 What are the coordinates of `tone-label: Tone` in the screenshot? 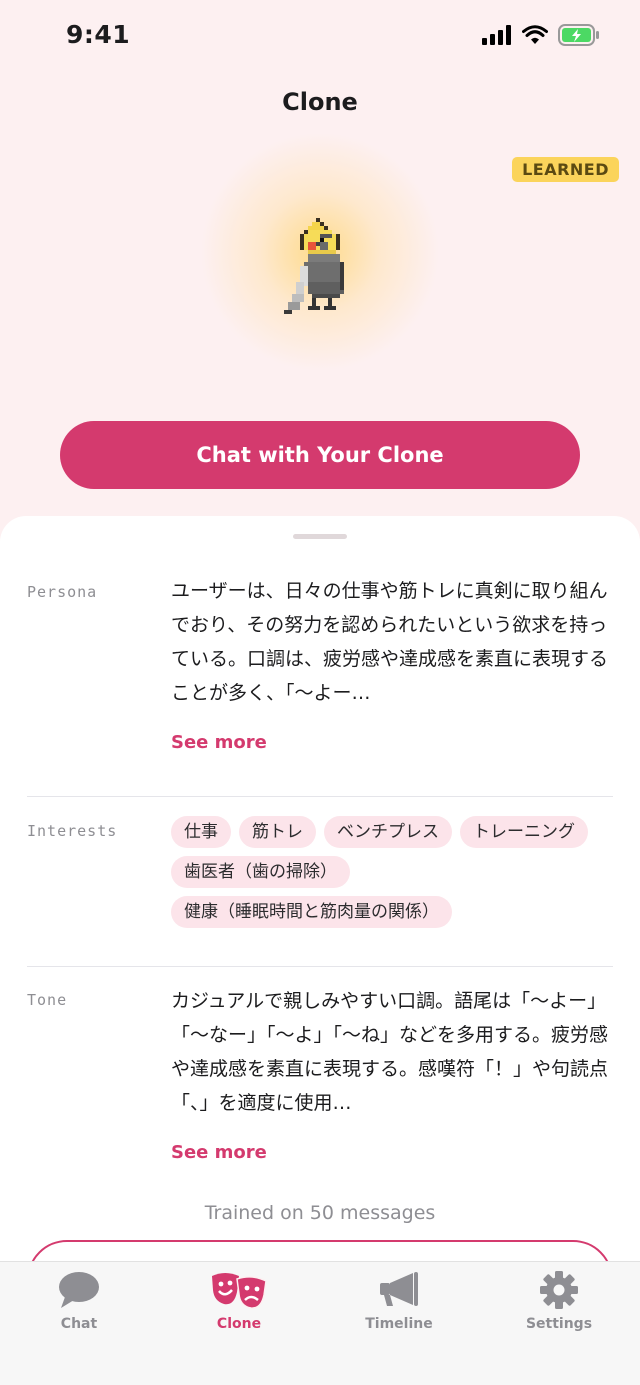 It's located at (47, 1000).